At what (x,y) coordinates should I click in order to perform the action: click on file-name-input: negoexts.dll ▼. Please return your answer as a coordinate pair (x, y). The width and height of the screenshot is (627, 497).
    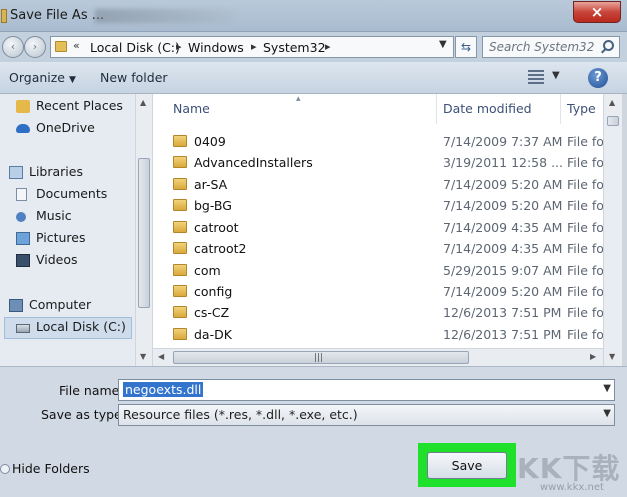
    Looking at the image, I should click on (366, 390).